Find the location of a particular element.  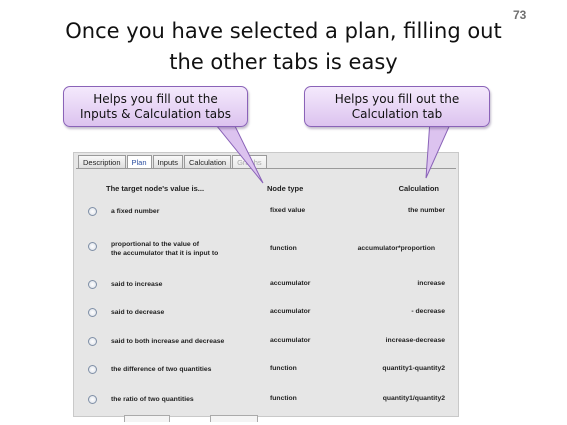

callout-2-pointer is located at coordinates (439, 149).